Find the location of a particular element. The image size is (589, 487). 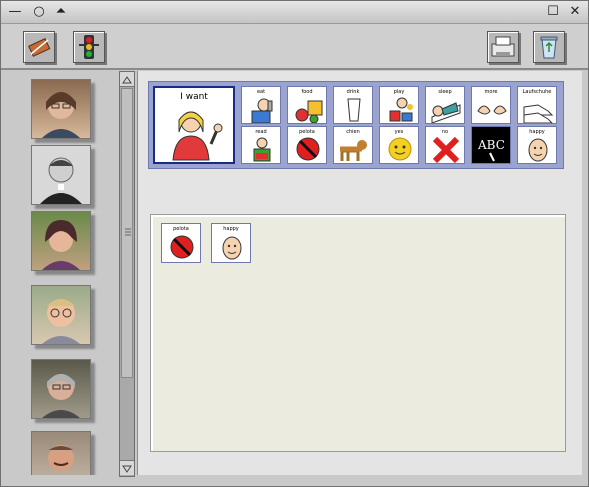

traffic-light-icon is located at coordinates (89, 47).